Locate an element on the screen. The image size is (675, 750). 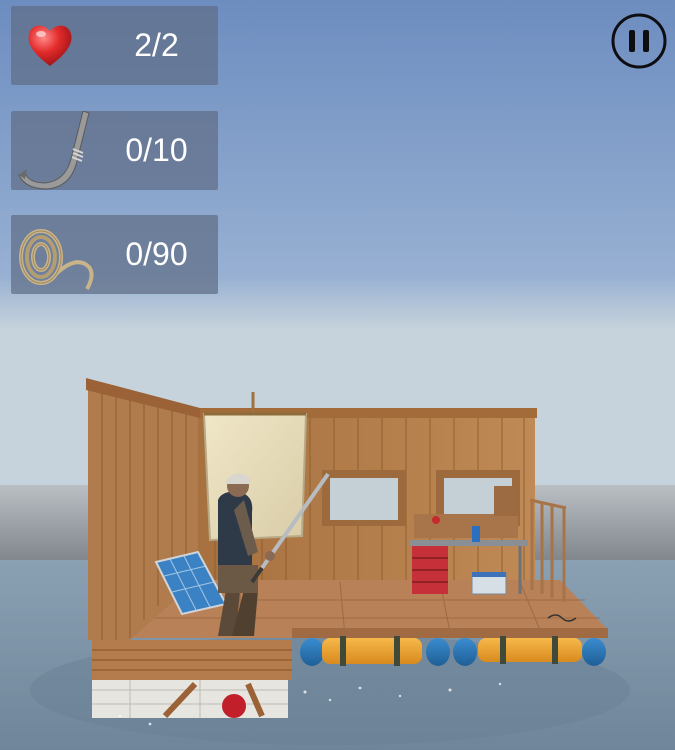
hooks-panel: 0/10 is located at coordinates (114, 150).